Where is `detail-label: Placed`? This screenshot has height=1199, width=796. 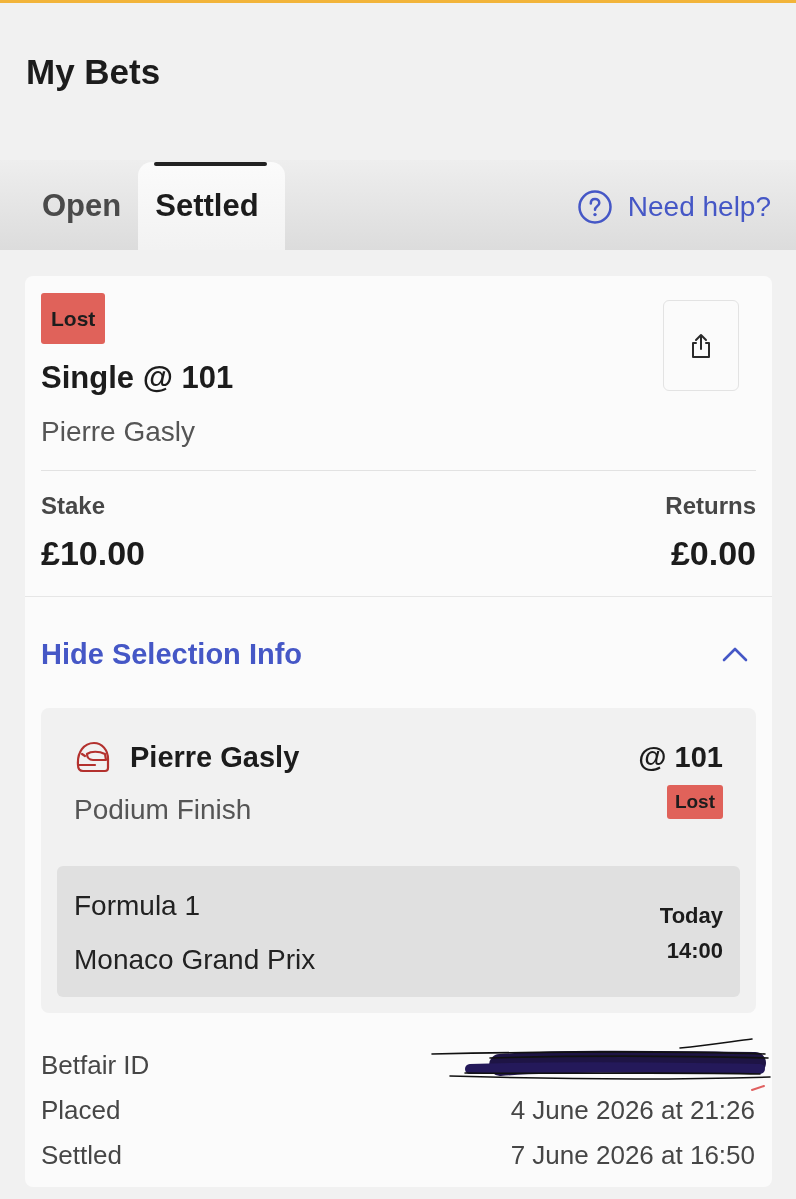 detail-label: Placed is located at coordinates (81, 1110).